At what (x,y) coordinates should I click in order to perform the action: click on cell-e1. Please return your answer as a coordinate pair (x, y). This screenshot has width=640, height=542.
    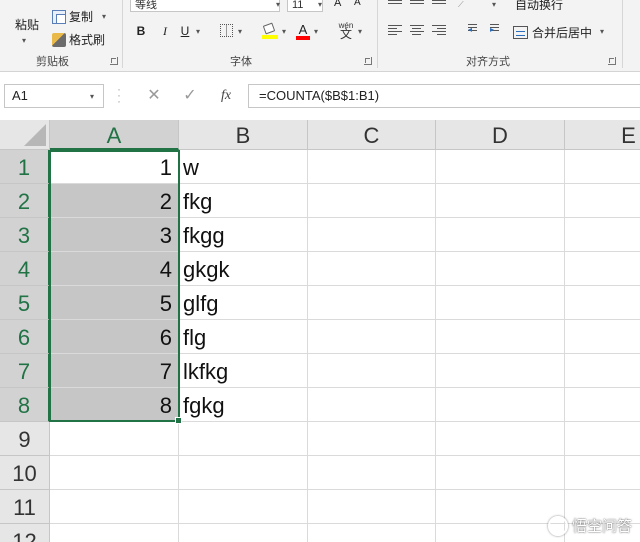
    Looking at the image, I should click on (602, 167).